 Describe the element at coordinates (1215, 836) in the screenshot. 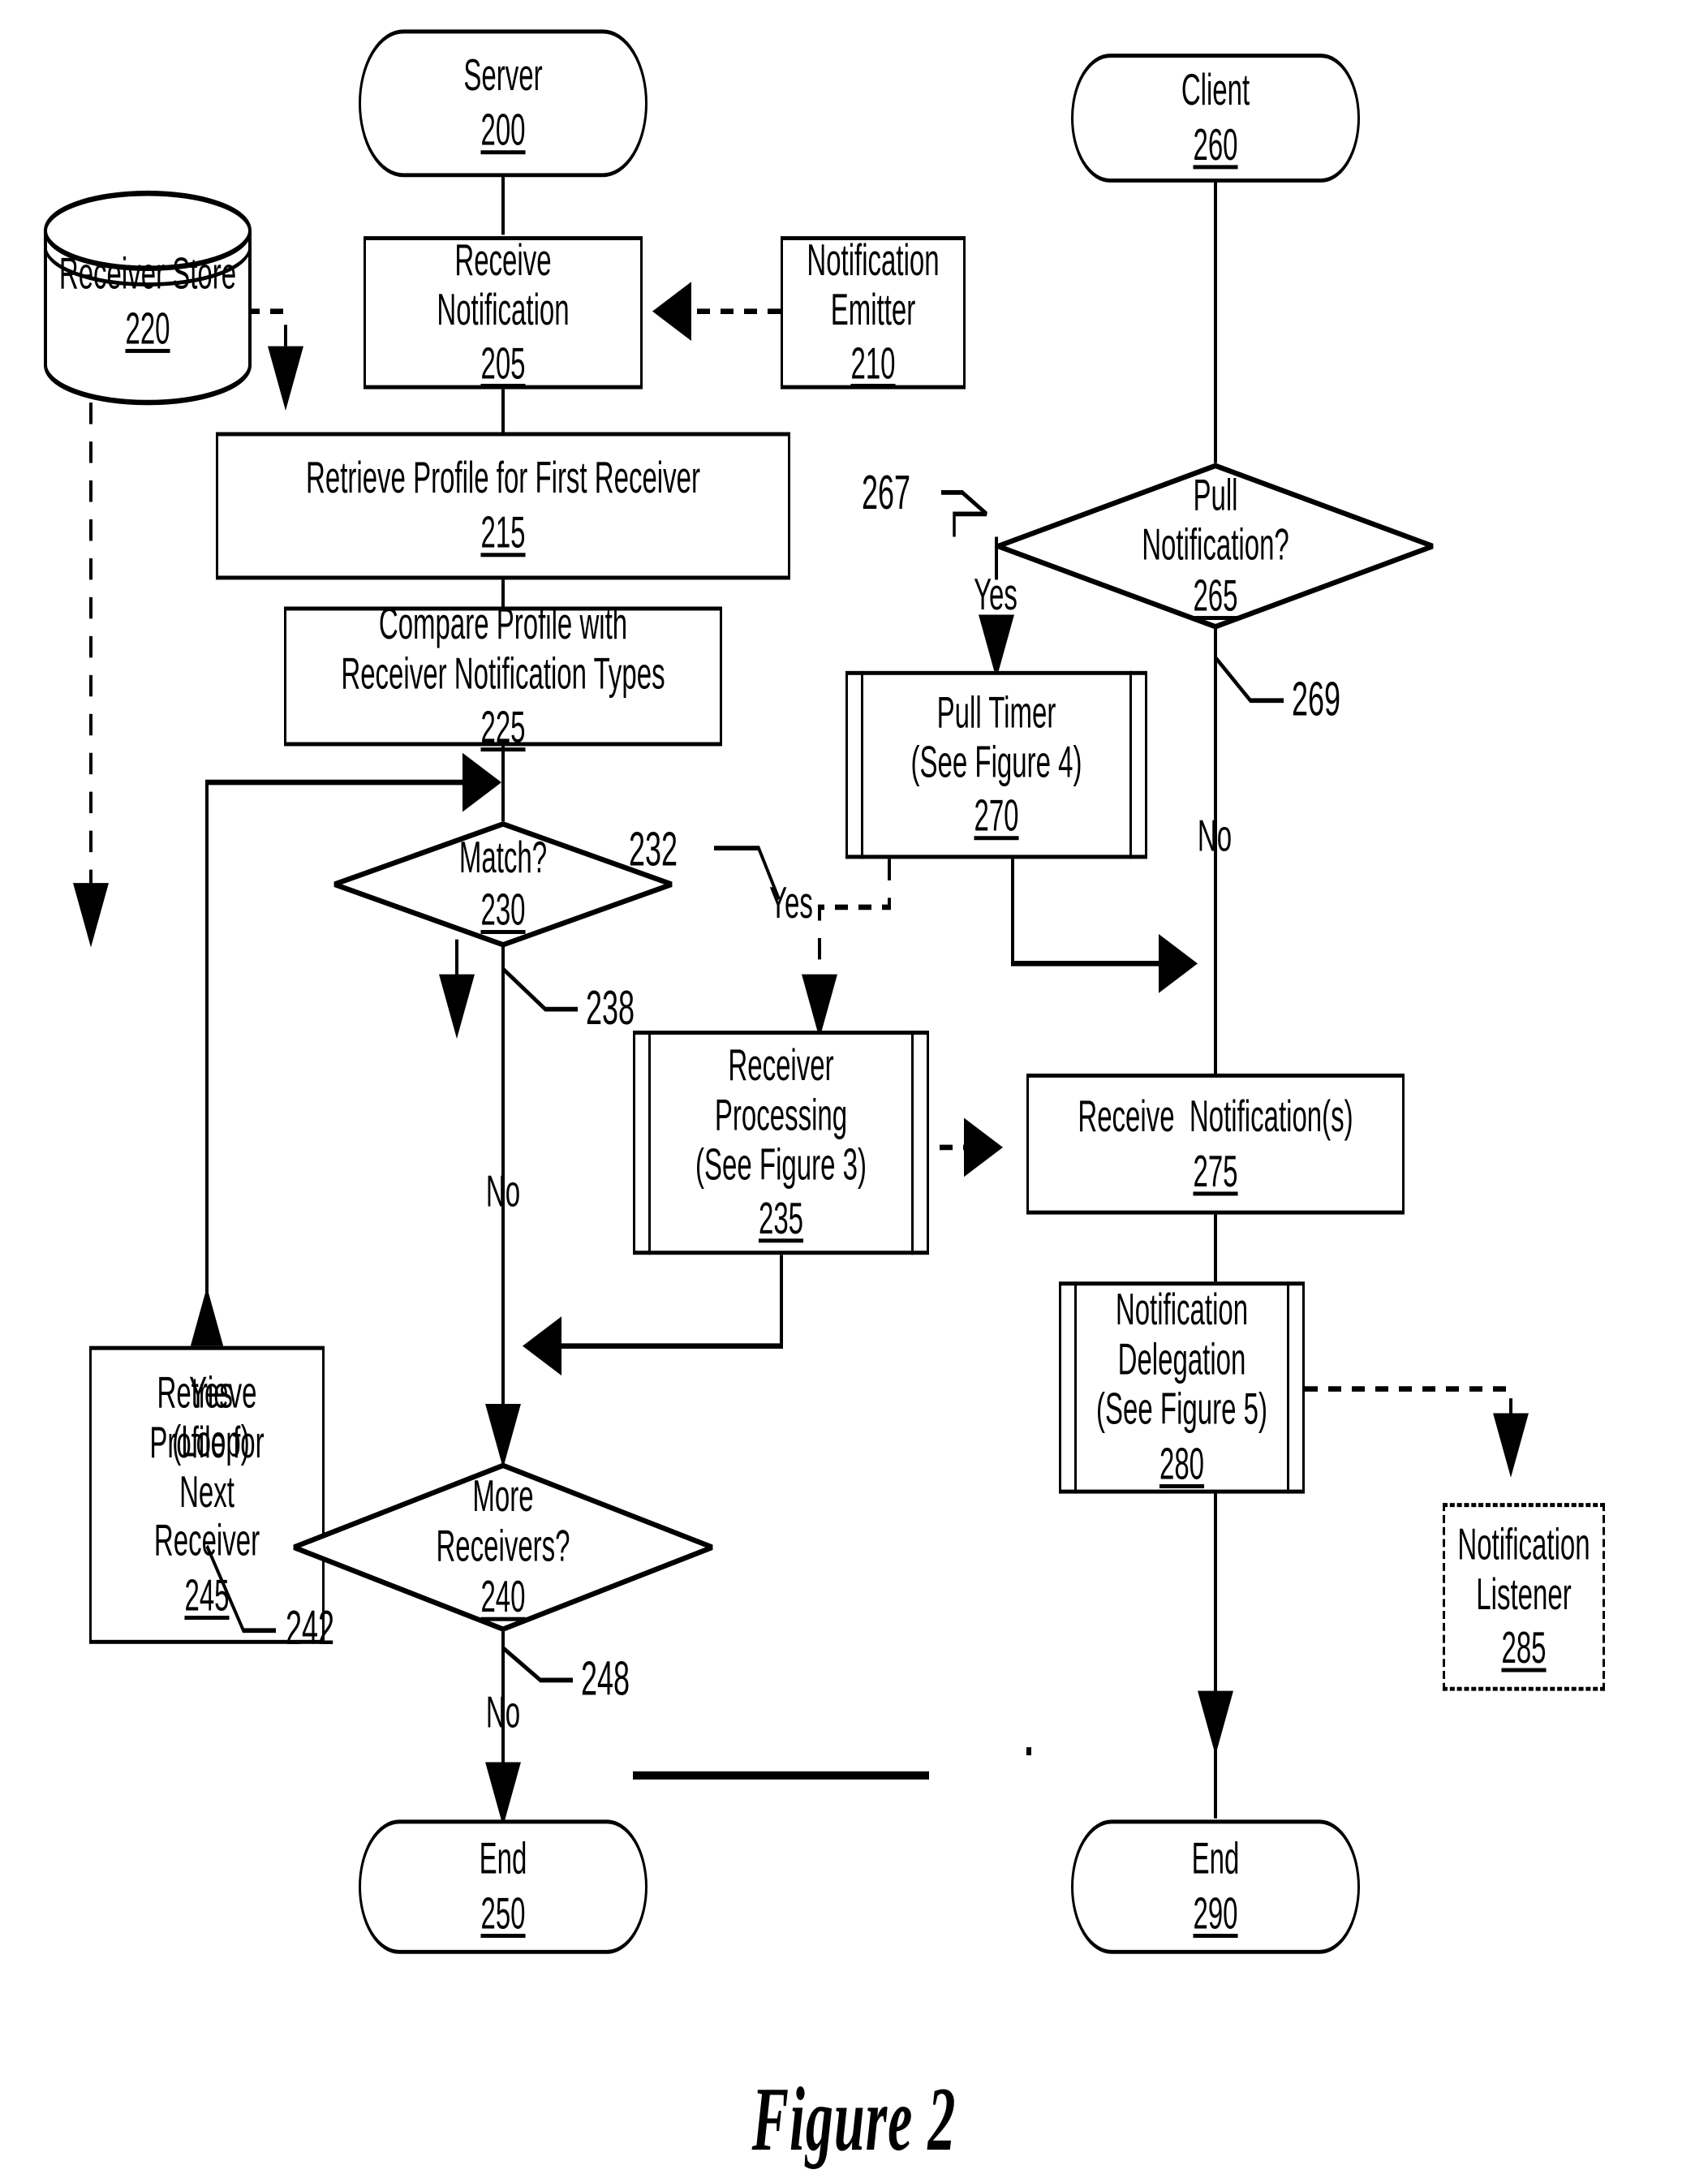

I see `edge-label-pull-no: No` at that location.